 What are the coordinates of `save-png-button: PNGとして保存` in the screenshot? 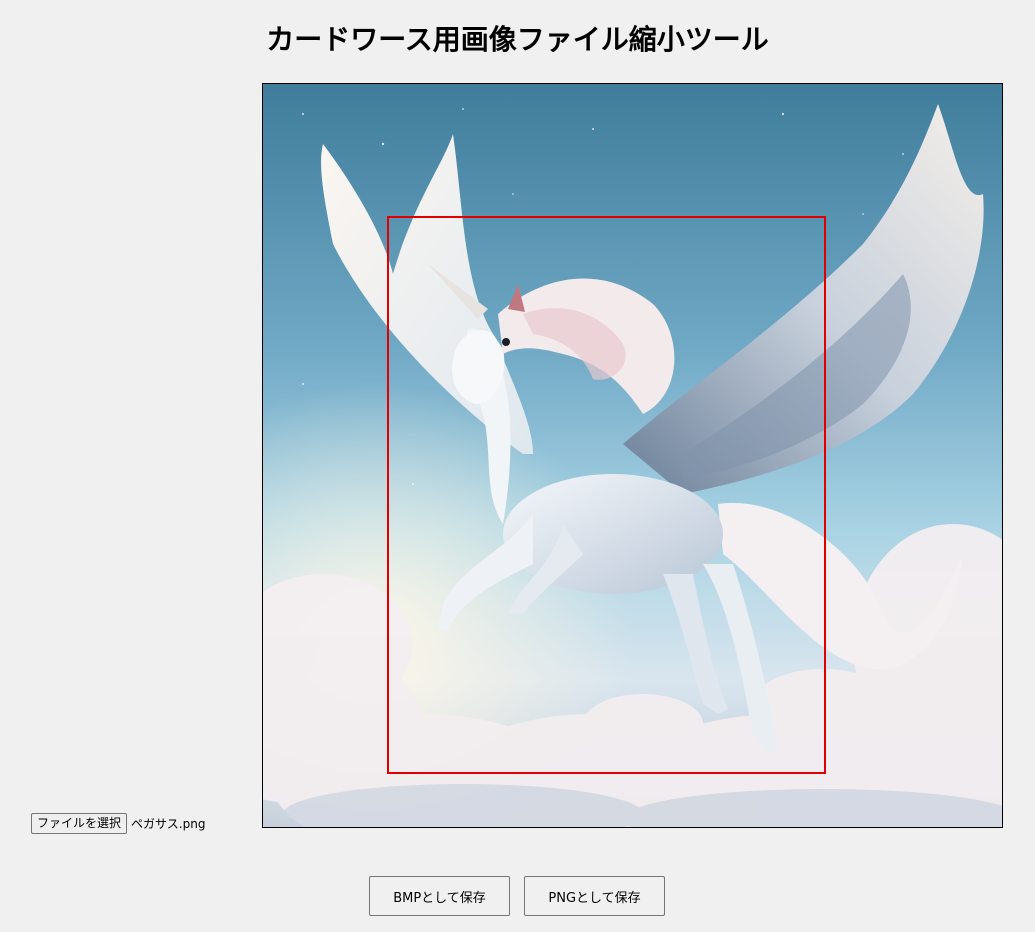 It's located at (594, 896).